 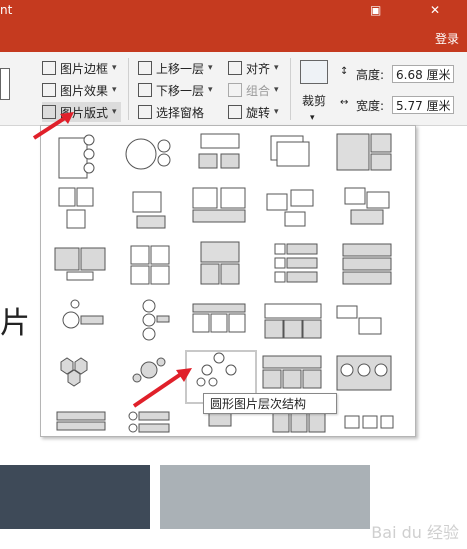 What do you see at coordinates (15, 323) in the screenshot?
I see `slide-text: 片` at bounding box center [15, 323].